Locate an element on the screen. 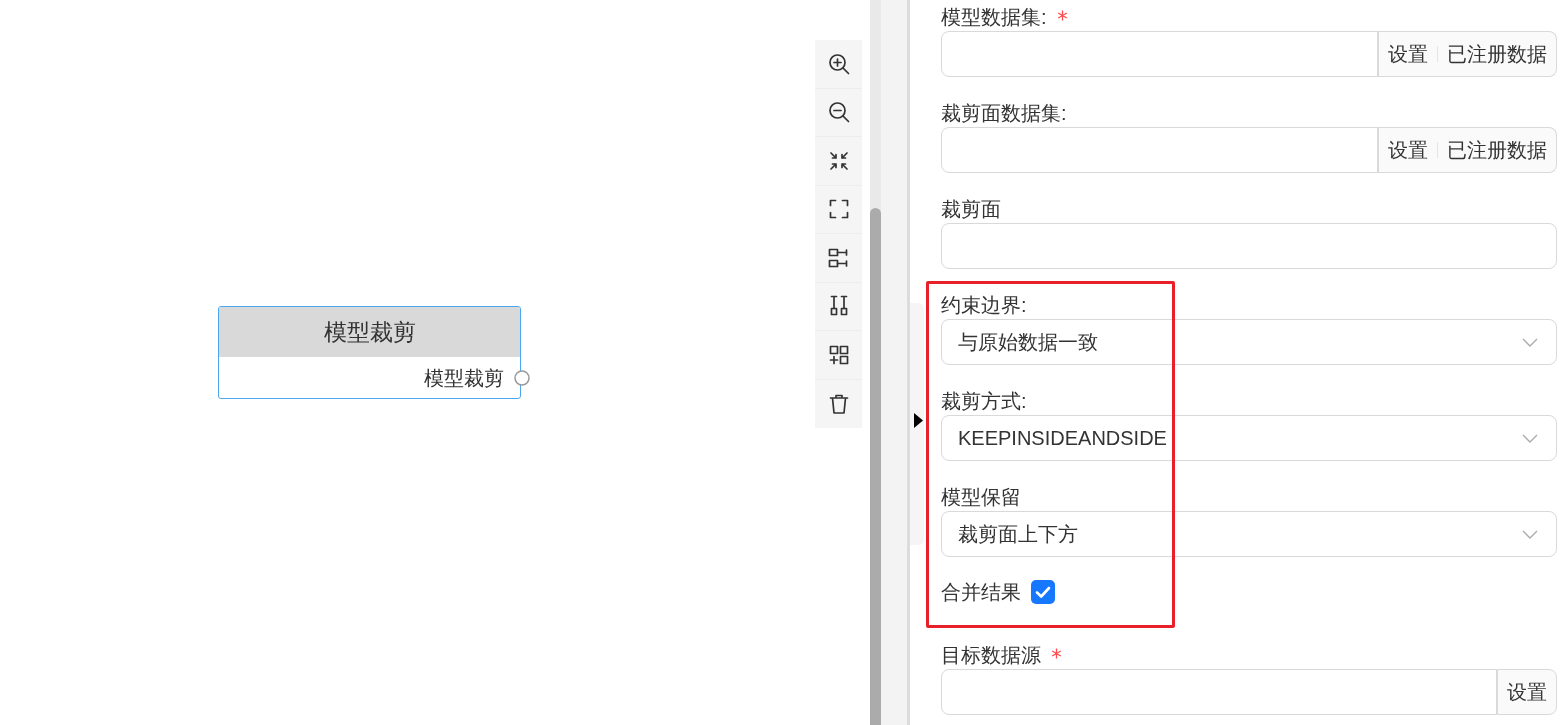 Image resolution: width=1567 pixels, height=725 pixels. zoom-out-icon is located at coordinates (838, 112).